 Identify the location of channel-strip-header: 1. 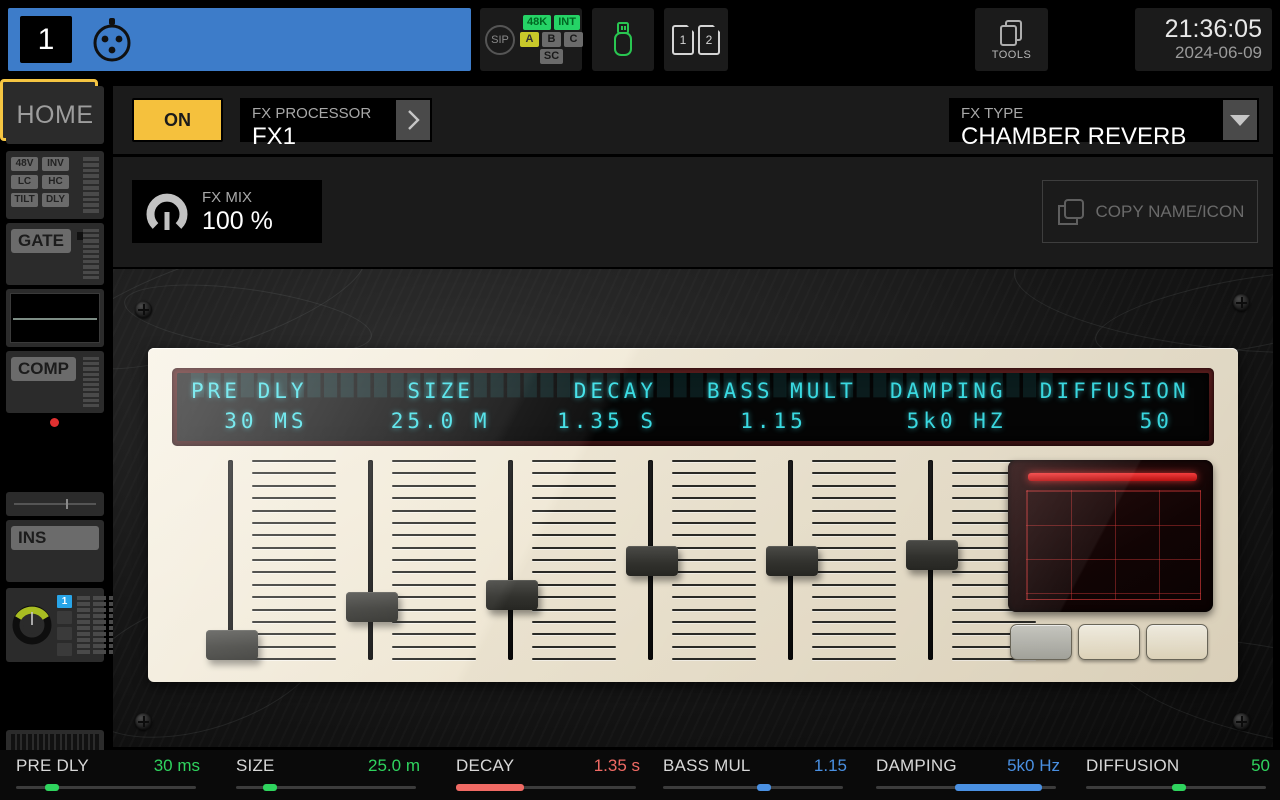
(239, 39).